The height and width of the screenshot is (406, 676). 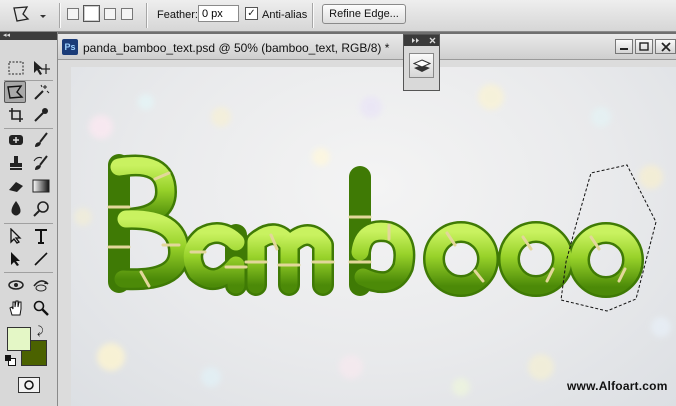 I want to click on line-tool, so click(x=41, y=259).